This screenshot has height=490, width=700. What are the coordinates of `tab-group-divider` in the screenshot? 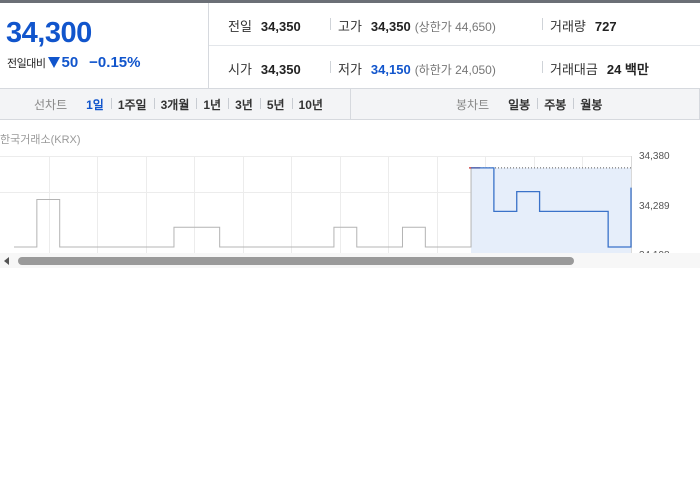 It's located at (350, 104).